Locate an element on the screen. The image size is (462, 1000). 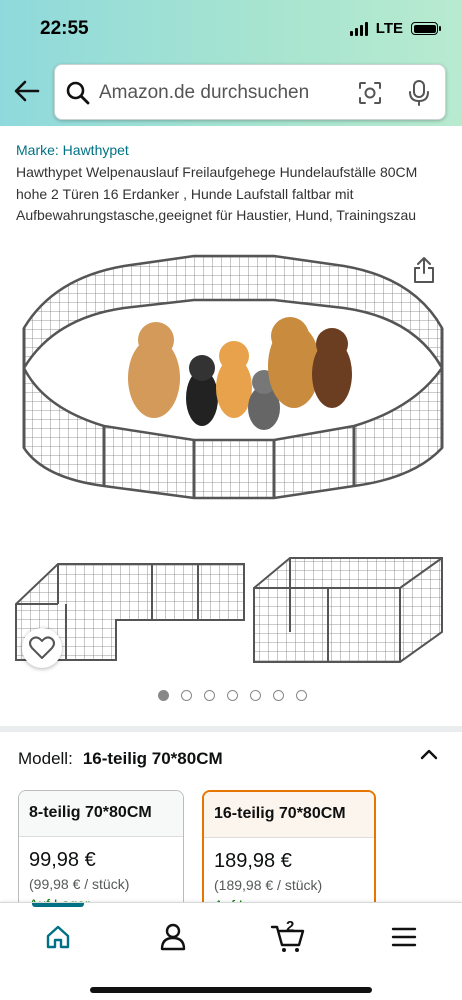
wishlist-button is located at coordinates (42, 648).